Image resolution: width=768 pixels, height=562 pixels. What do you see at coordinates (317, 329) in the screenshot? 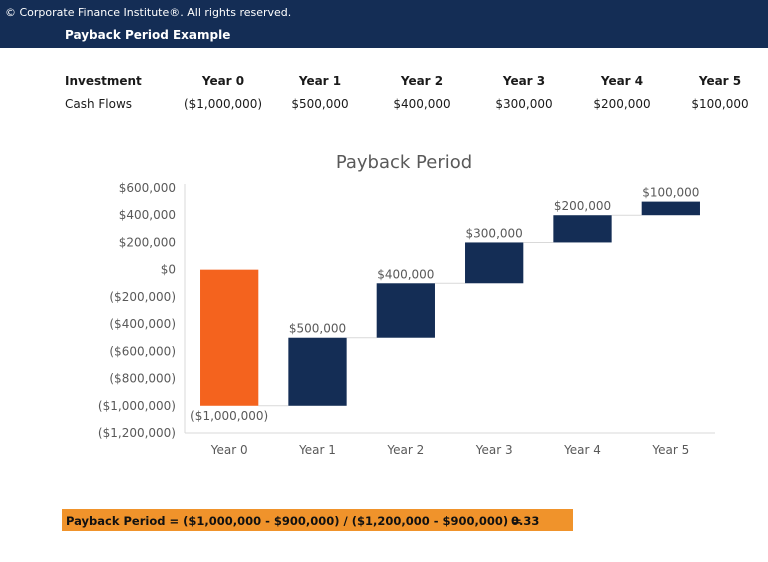
I see `data-label: $500,000` at bounding box center [317, 329].